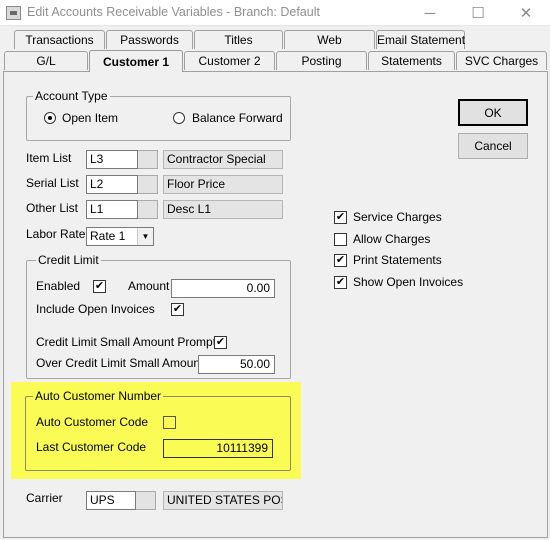 The width and height of the screenshot is (550, 540). I want to click on item-list-desc: Contractor Special, so click(223, 159).